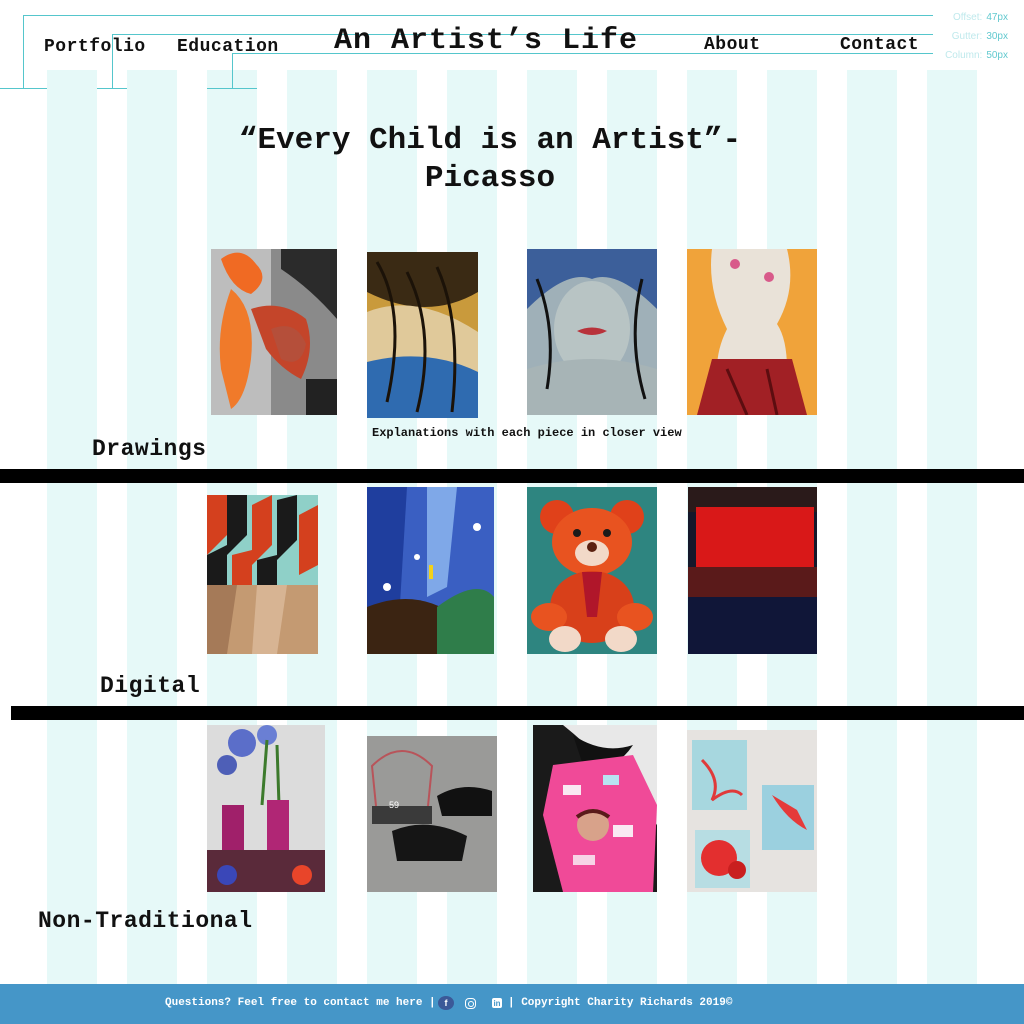 This screenshot has height=1024, width=1024. Describe the element at coordinates (262, 574) in the screenshot. I see `artwork-digital-geometric` at that location.